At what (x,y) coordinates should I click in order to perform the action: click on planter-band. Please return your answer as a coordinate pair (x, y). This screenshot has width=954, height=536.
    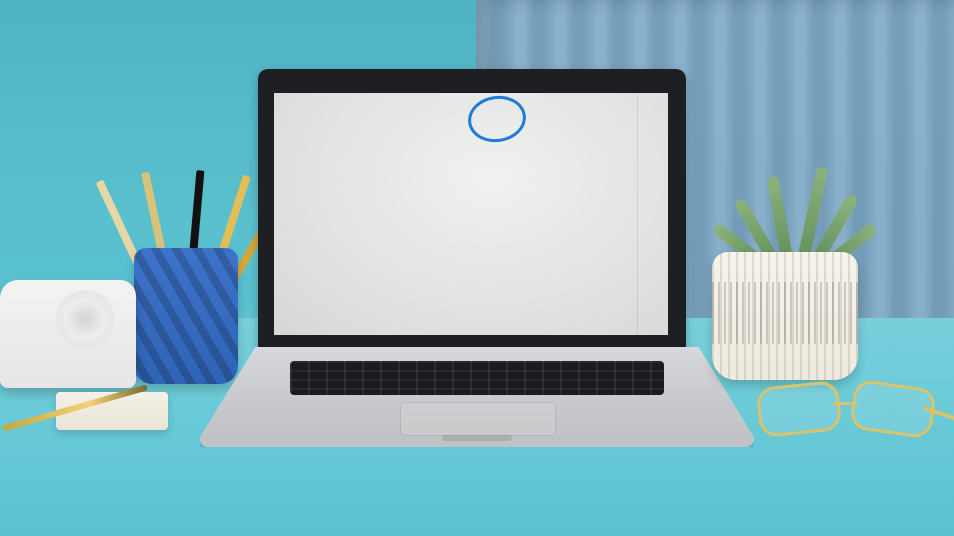
    Looking at the image, I should click on (785, 313).